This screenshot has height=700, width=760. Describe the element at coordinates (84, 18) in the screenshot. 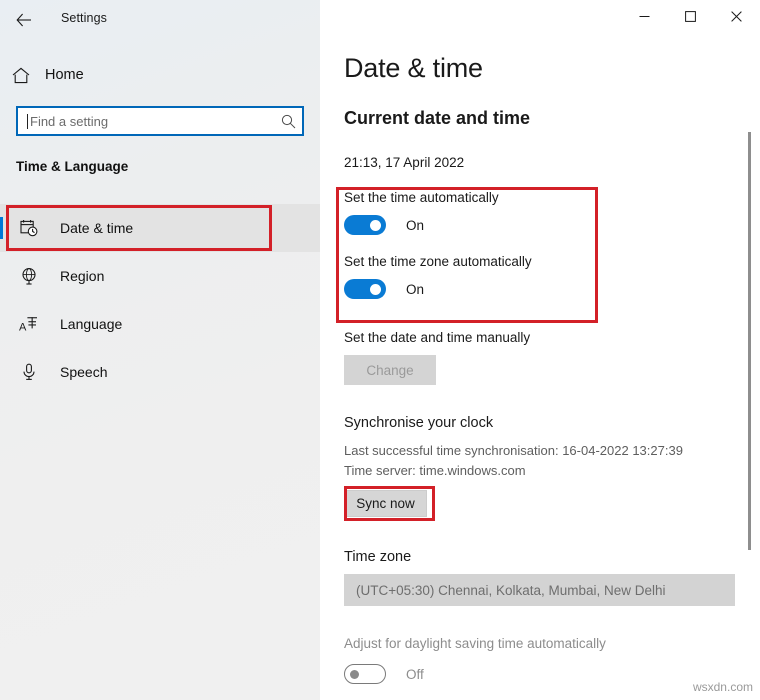

I see `window-title: Settings` at that location.